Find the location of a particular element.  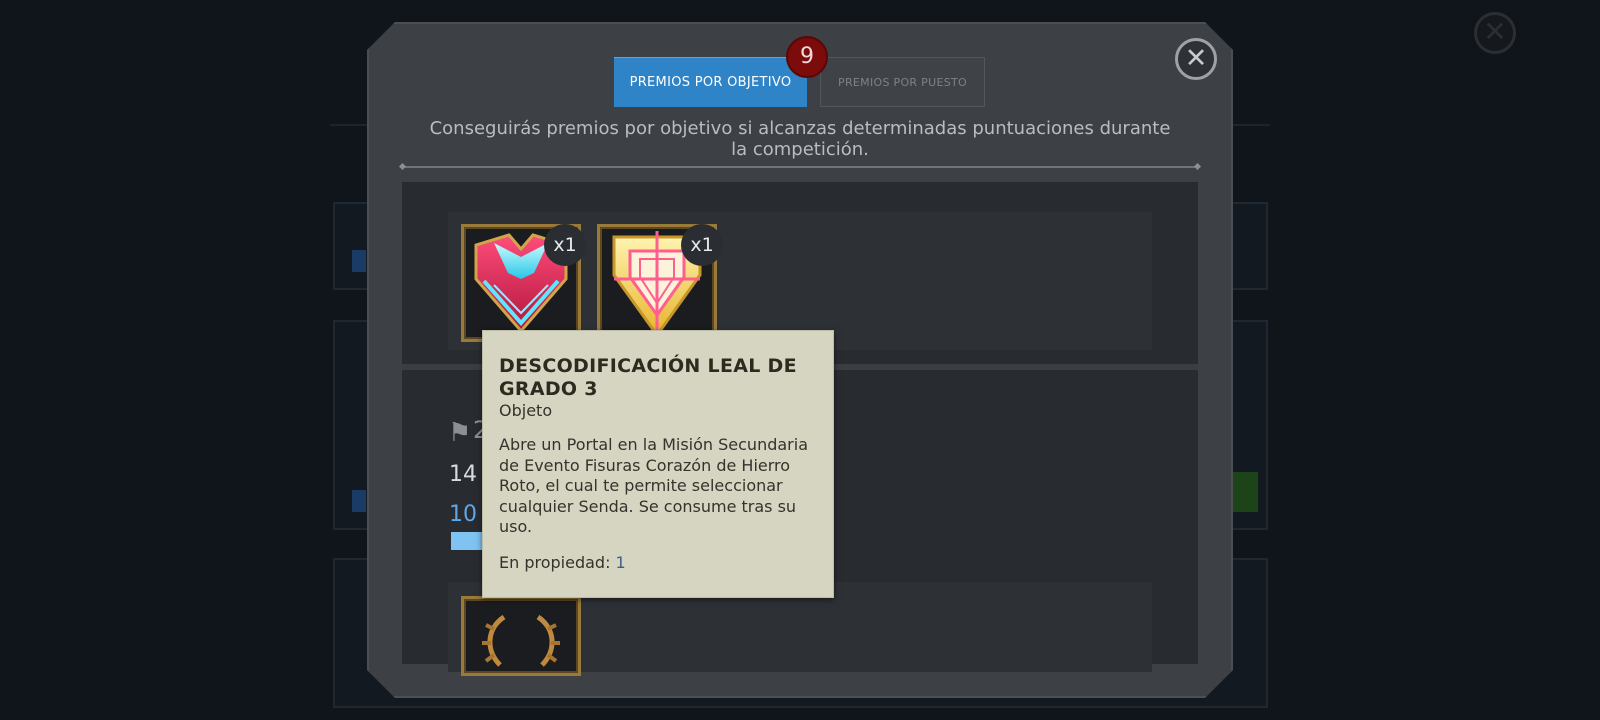

background-close-icon: ✕ is located at coordinates (1495, 33).